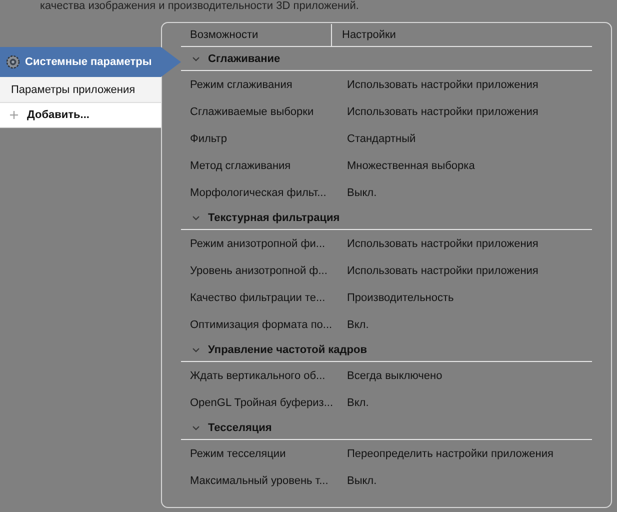 The width and height of the screenshot is (617, 512). What do you see at coordinates (386, 218) in the screenshot?
I see `section-header: Текстурная фильтрация` at bounding box center [386, 218].